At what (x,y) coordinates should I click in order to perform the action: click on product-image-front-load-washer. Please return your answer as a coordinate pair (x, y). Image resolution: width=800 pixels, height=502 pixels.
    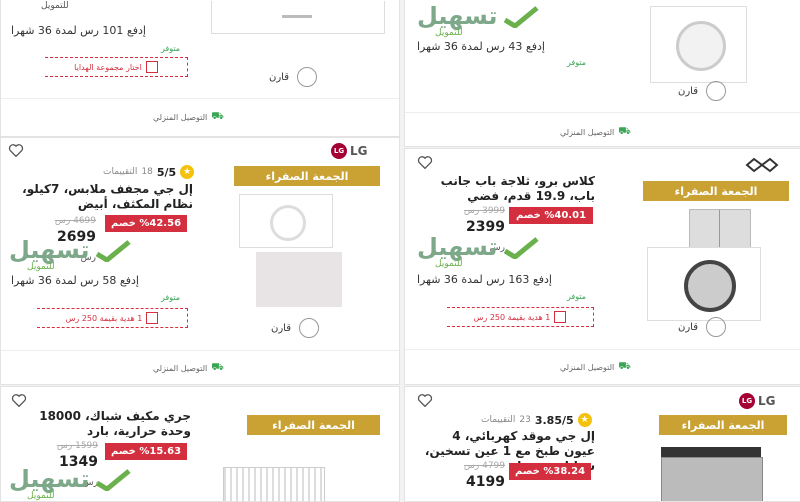
    Looking at the image, I should click on (704, 284).